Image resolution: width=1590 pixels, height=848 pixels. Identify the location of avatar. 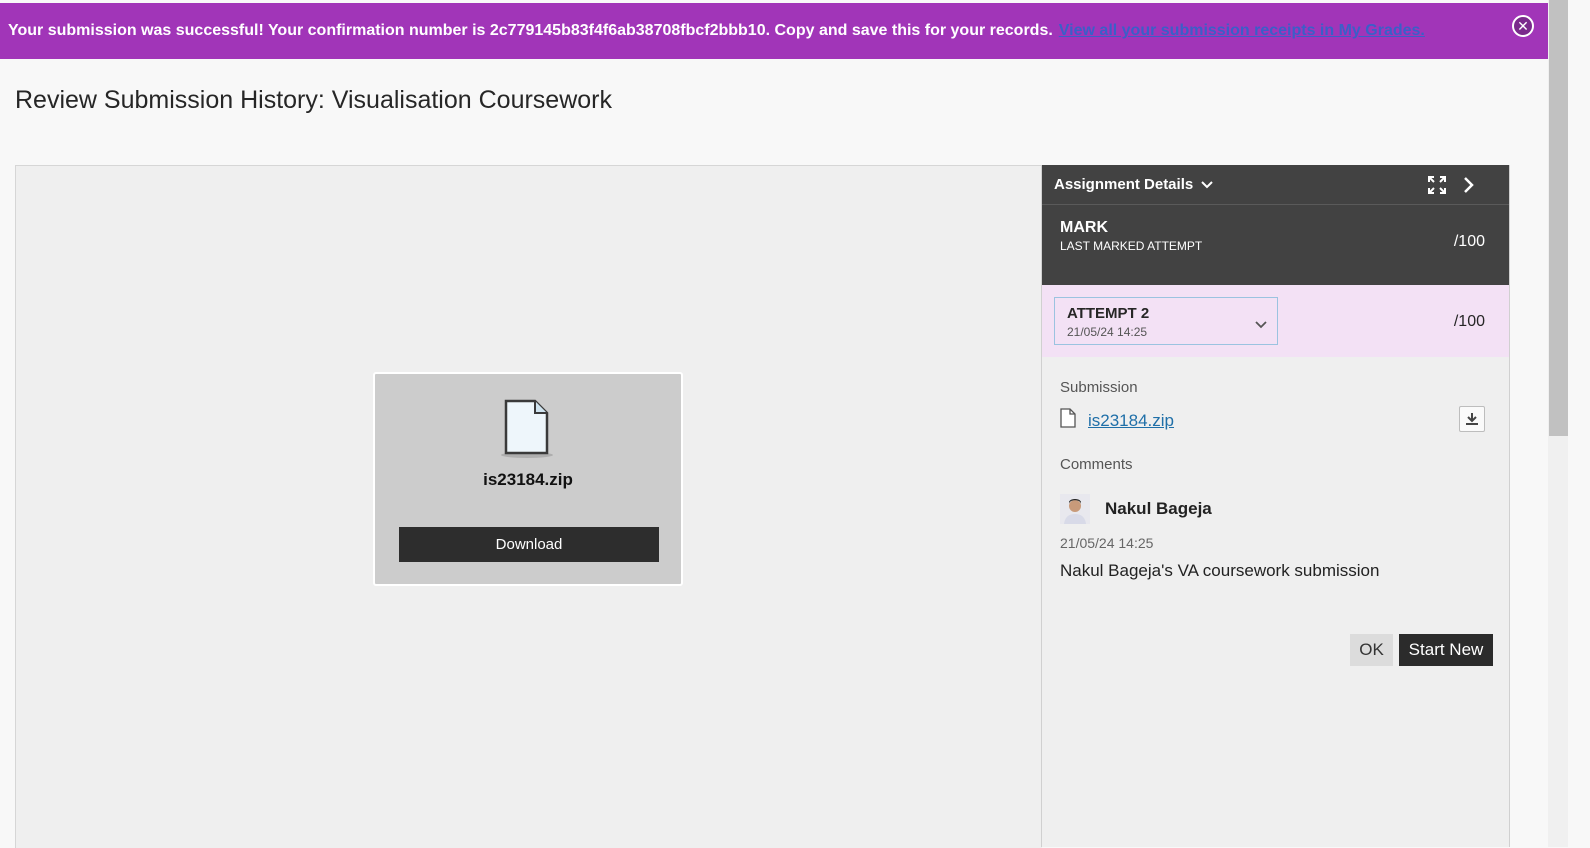
(1075, 509).